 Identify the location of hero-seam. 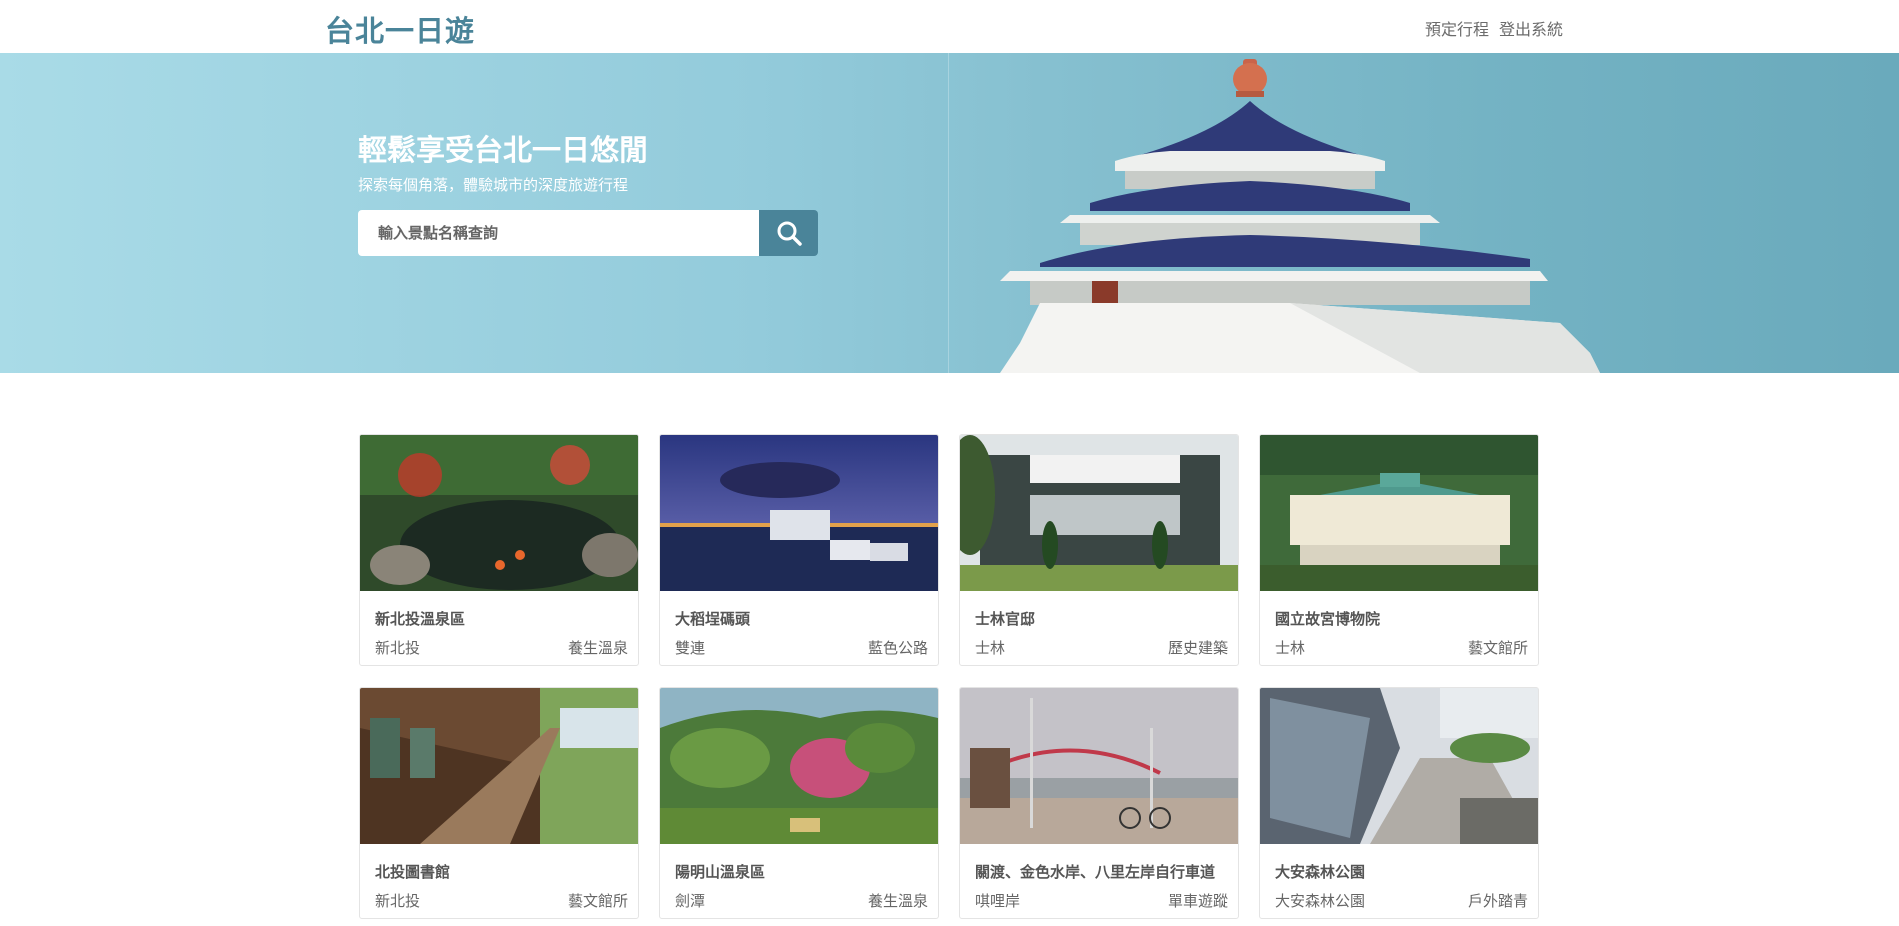
(948, 213).